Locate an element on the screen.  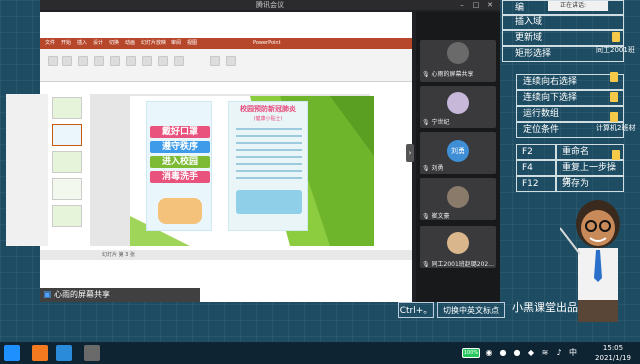
battery-icon: 100% is located at coordinates (471, 353).